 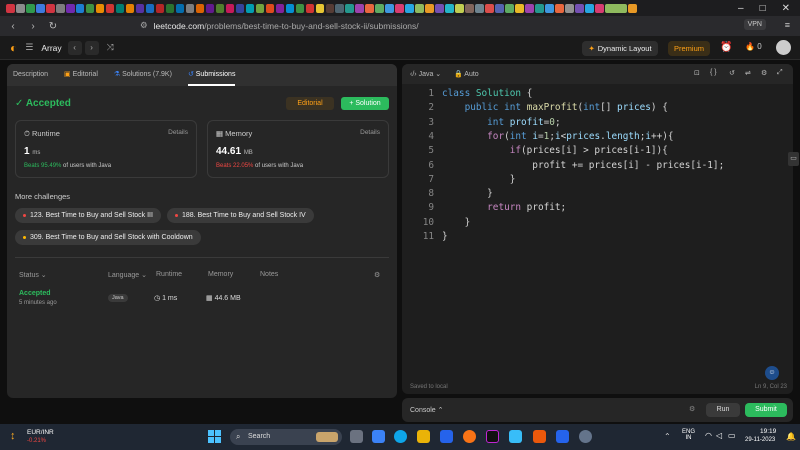 What do you see at coordinates (211, 75) in the screenshot?
I see `tab-submissions: ↺ Submissions` at bounding box center [211, 75].